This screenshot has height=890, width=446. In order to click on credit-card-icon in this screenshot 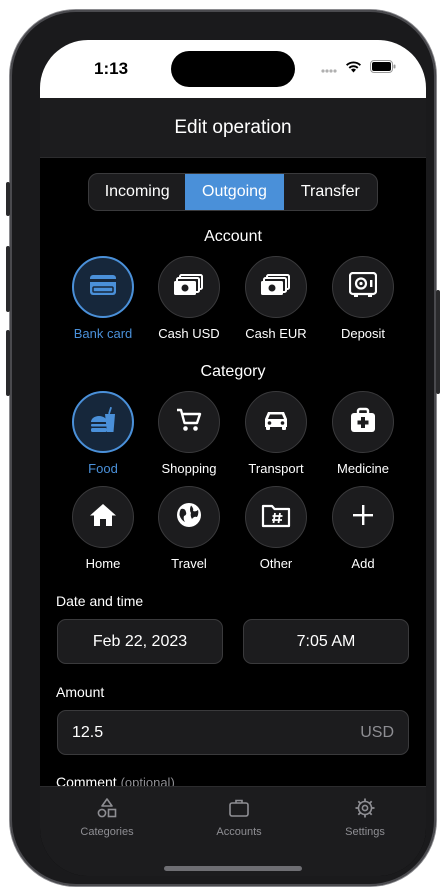, I will do `click(103, 287)`.